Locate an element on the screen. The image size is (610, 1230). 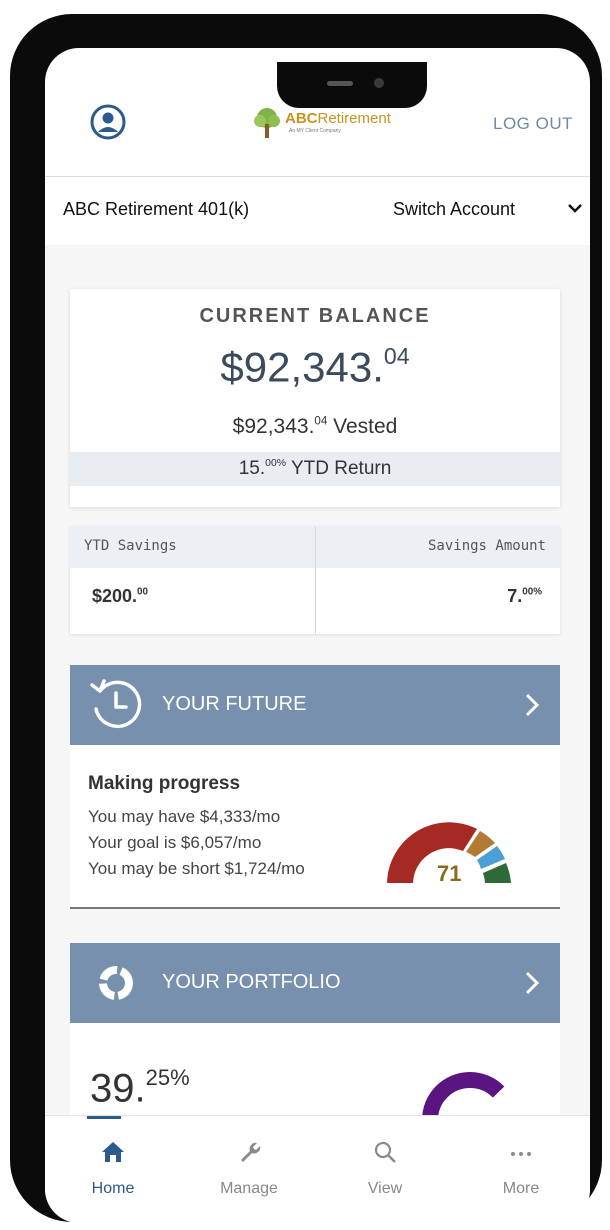
gauge-score: 71 is located at coordinates (449, 873).